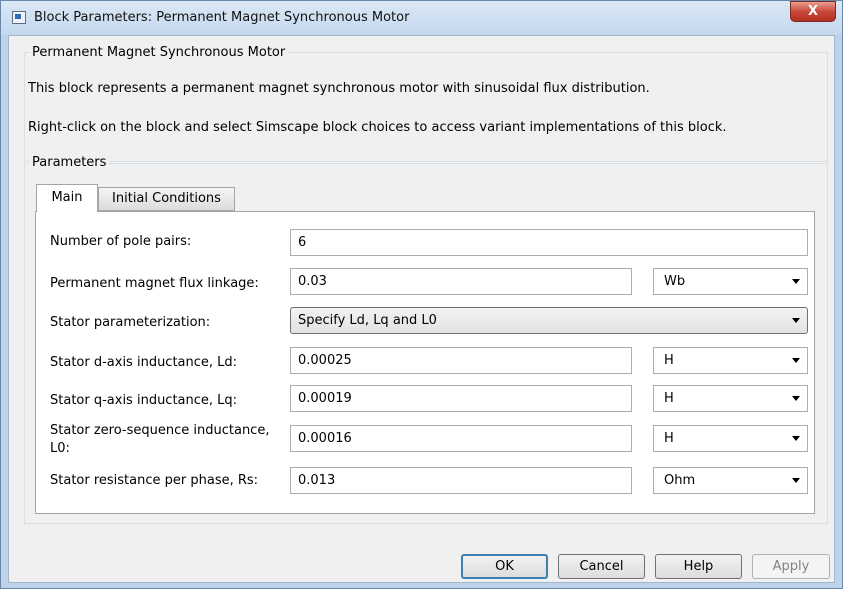 The image size is (843, 589). Describe the element at coordinates (69, 162) in the screenshot. I see `parameters-group-title: Parameters` at that location.